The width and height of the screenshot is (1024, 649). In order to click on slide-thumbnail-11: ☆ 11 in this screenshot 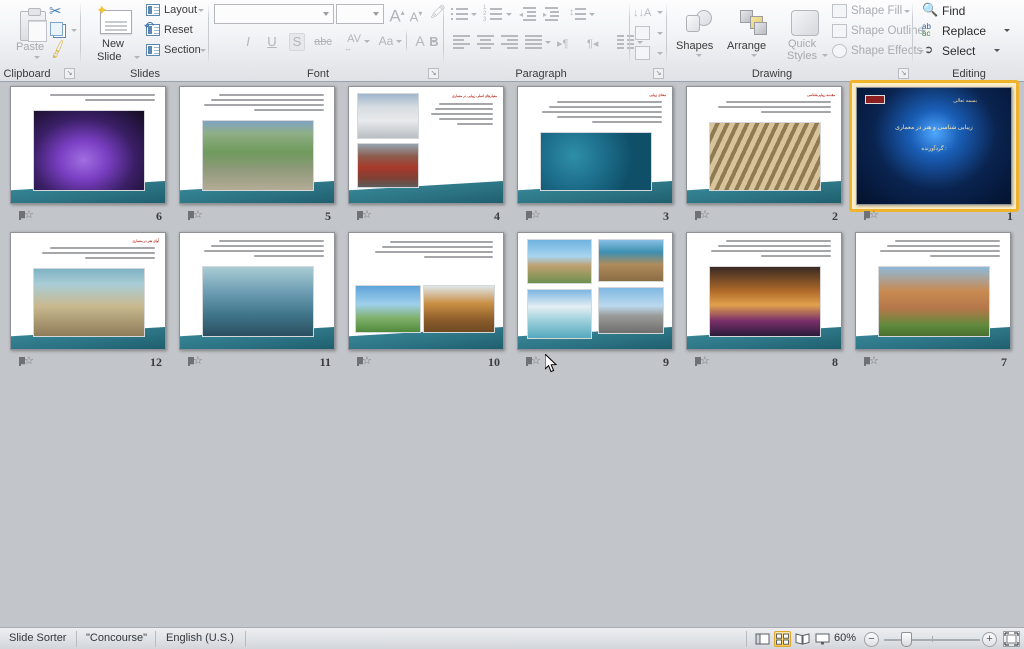, I will do `click(264, 304)`.